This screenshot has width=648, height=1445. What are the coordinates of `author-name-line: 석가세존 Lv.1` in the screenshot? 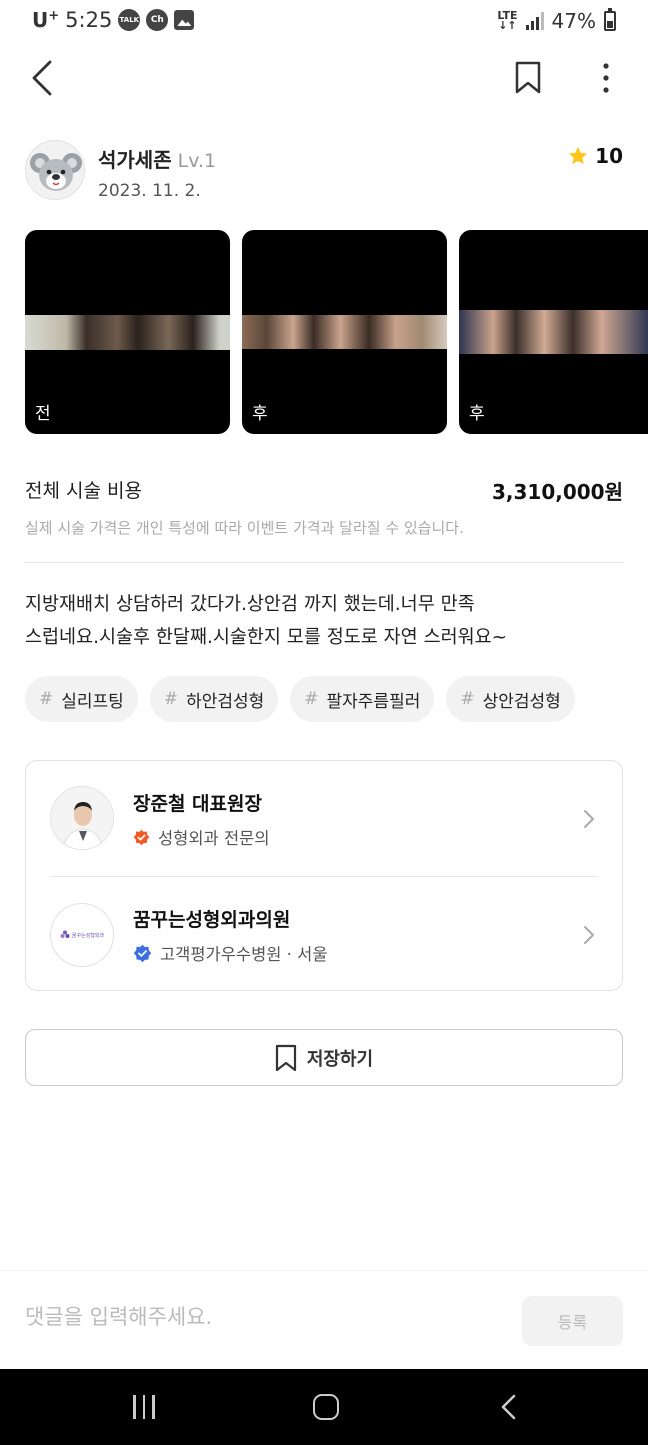 It's located at (157, 158).